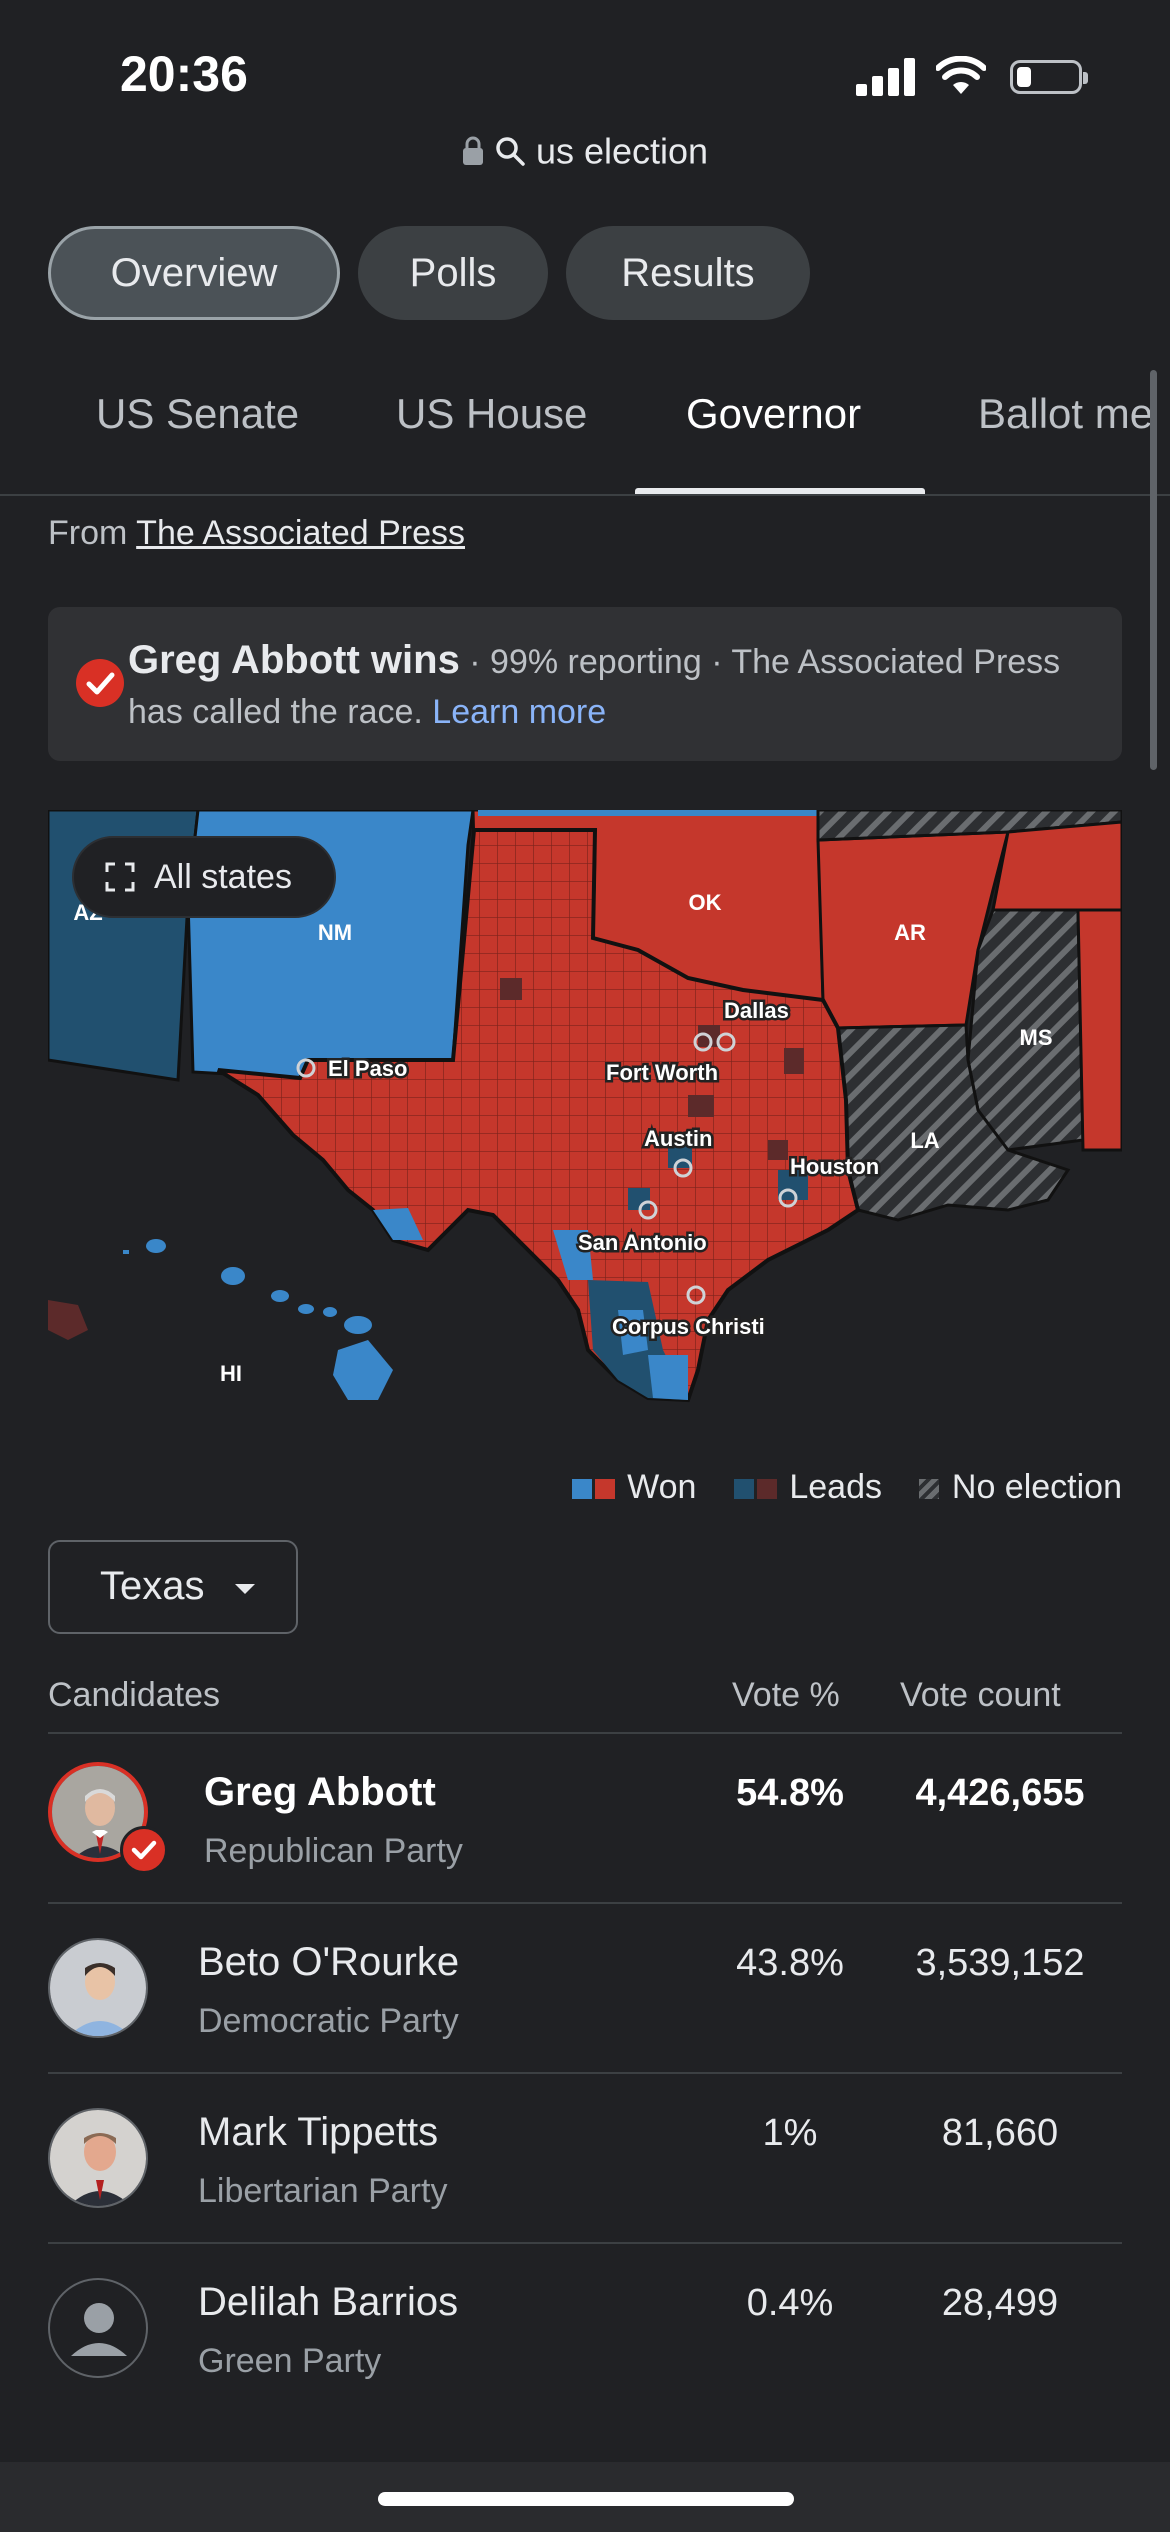 Image resolution: width=1170 pixels, height=2532 pixels. I want to click on vote-count: 4,426,655, so click(1000, 1793).